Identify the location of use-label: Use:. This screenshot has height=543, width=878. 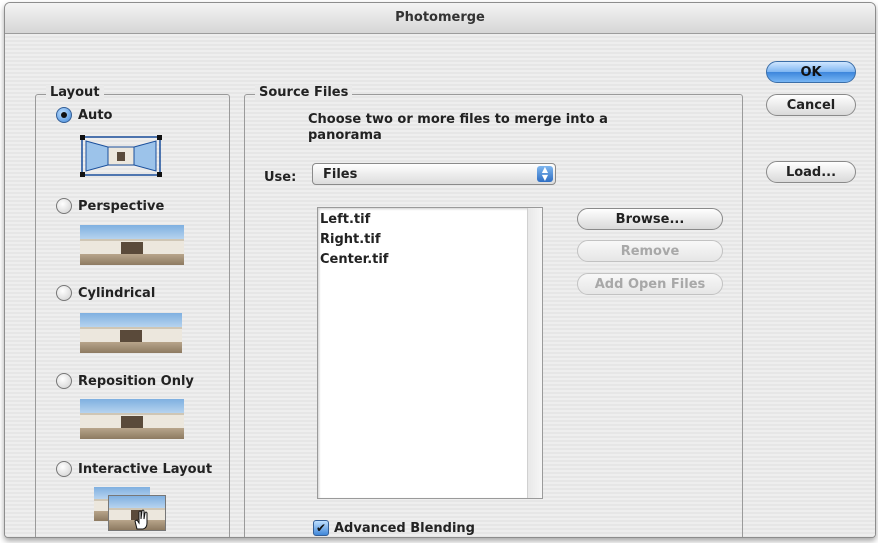
(280, 177).